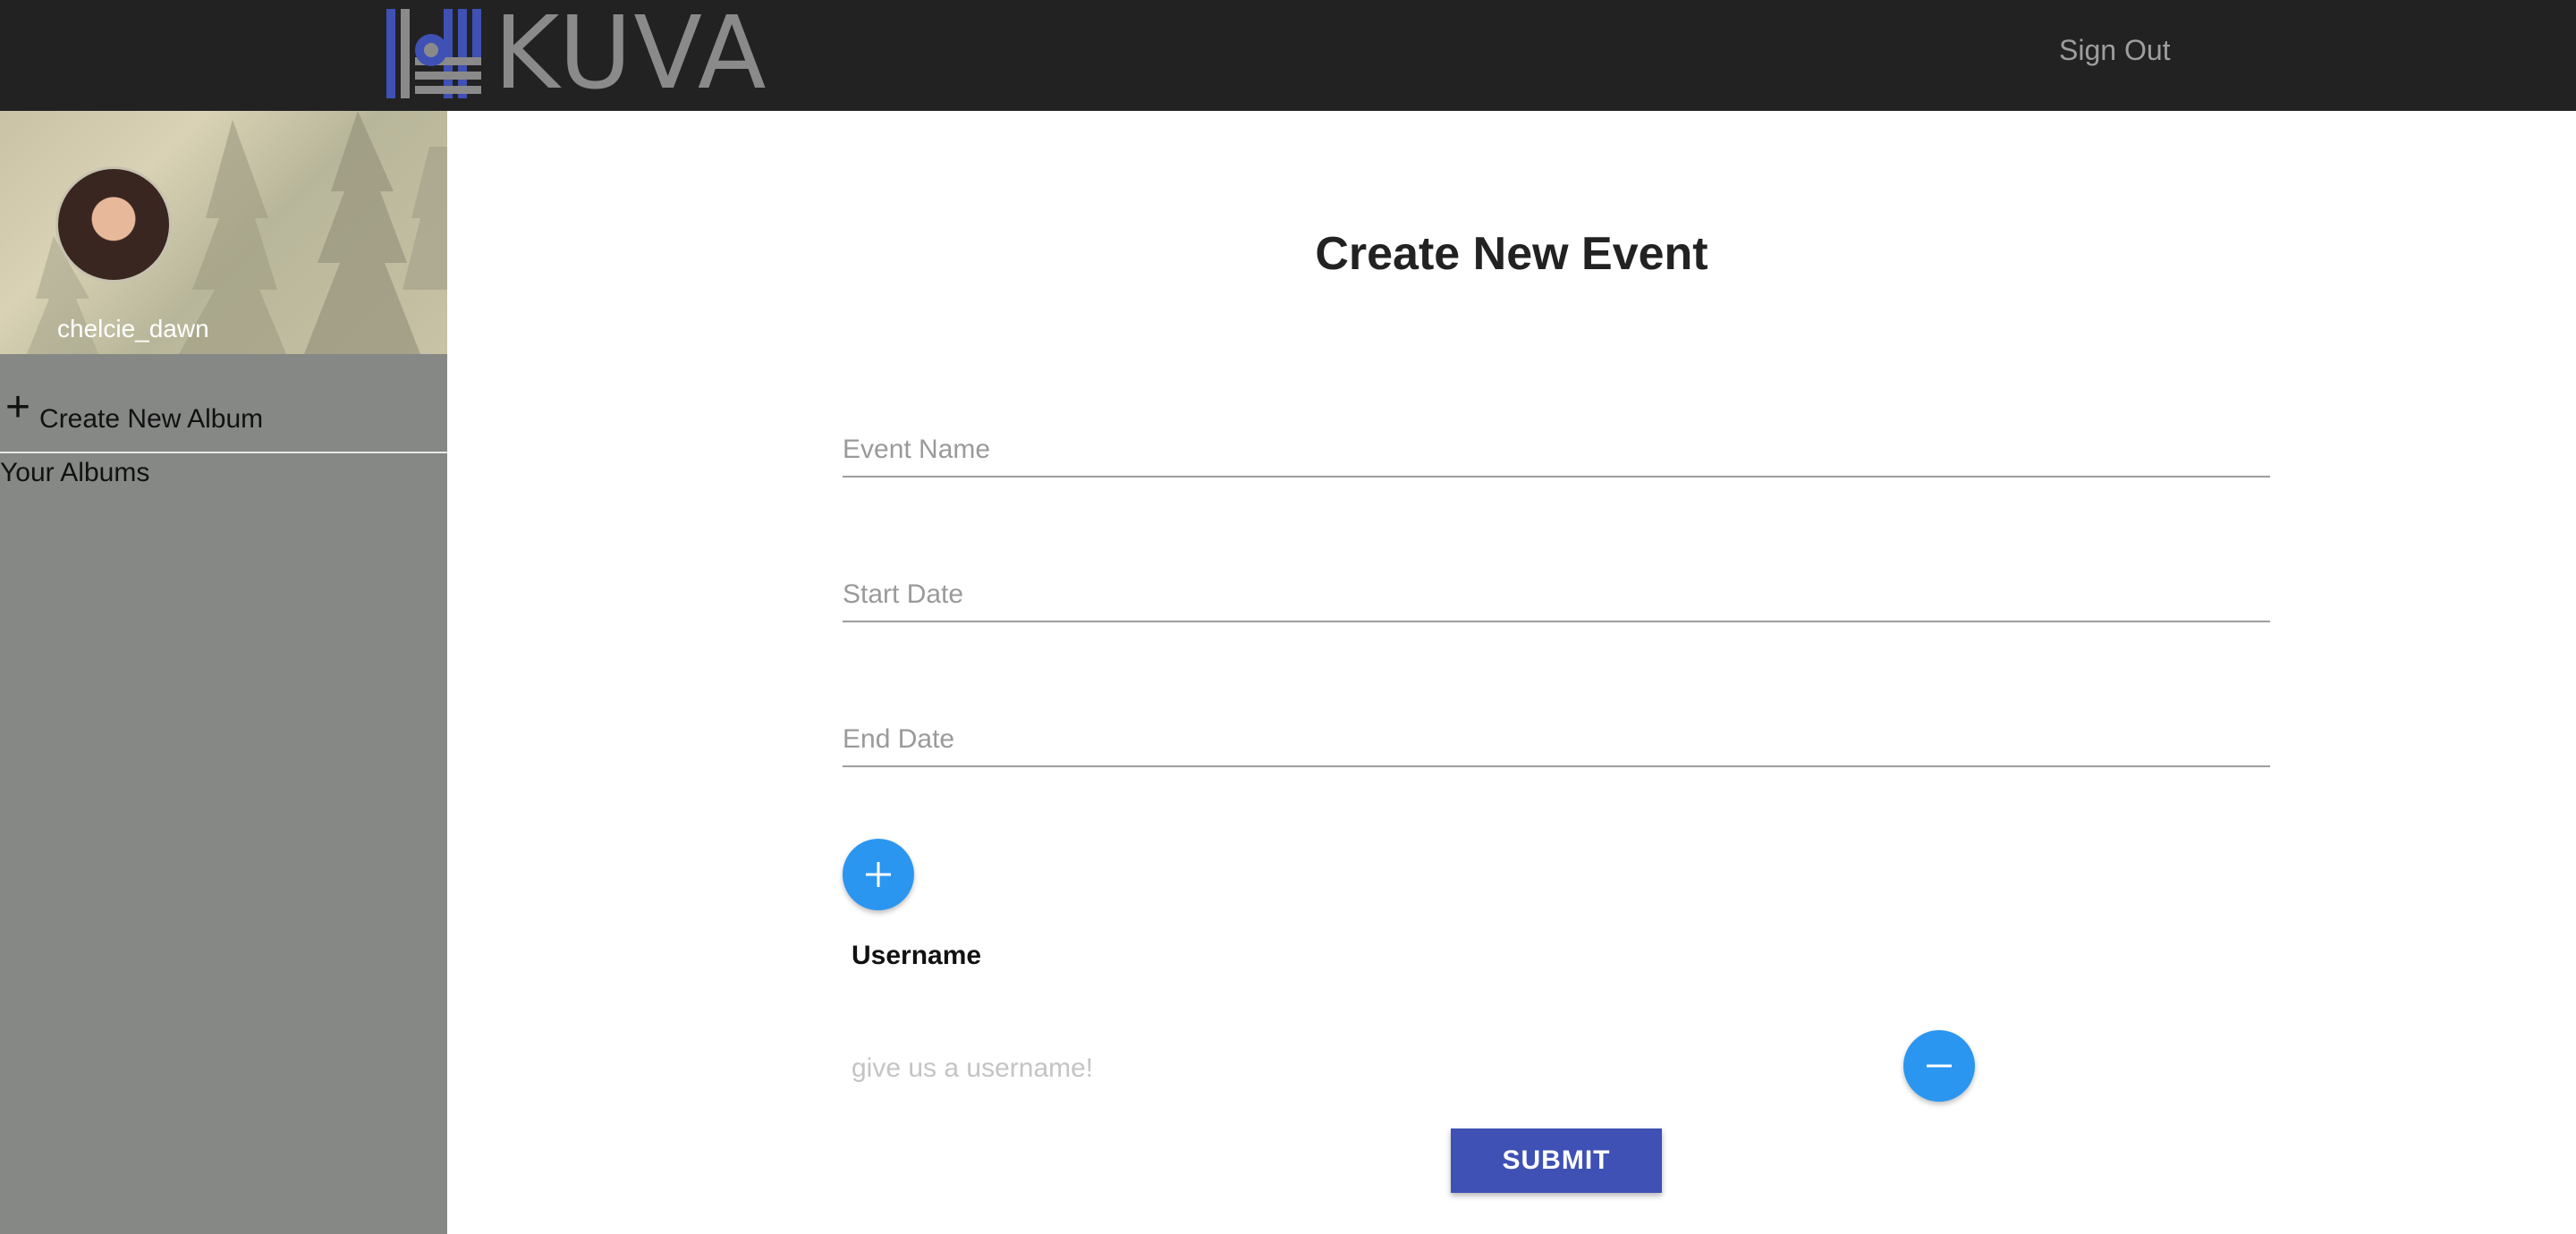 The width and height of the screenshot is (2576, 1234). I want to click on kuva-logo-icon, so click(433, 53).